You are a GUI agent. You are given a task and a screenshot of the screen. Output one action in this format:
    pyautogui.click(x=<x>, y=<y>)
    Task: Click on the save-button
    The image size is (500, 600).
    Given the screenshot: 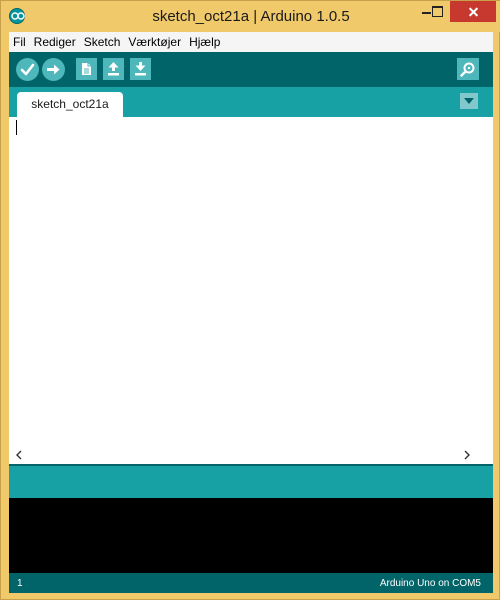 What is the action you would take?
    pyautogui.click(x=140, y=69)
    